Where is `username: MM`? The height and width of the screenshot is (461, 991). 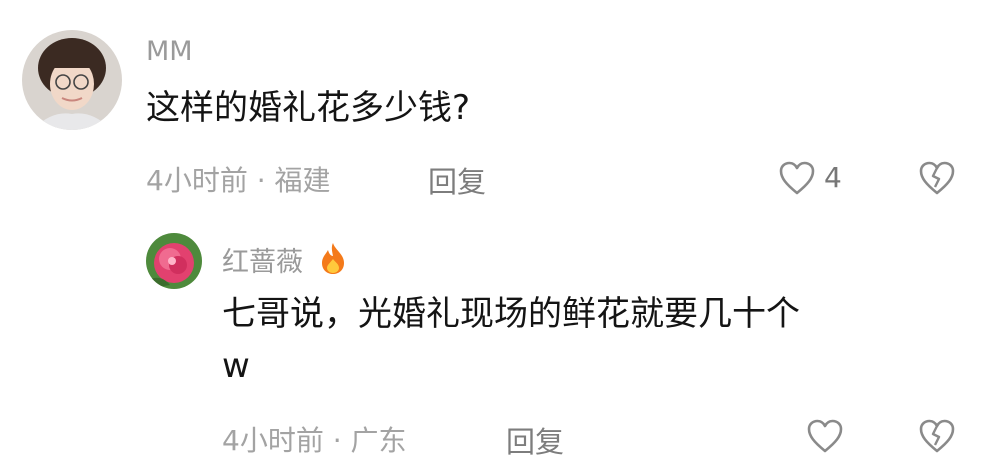
username: MM is located at coordinates (169, 51).